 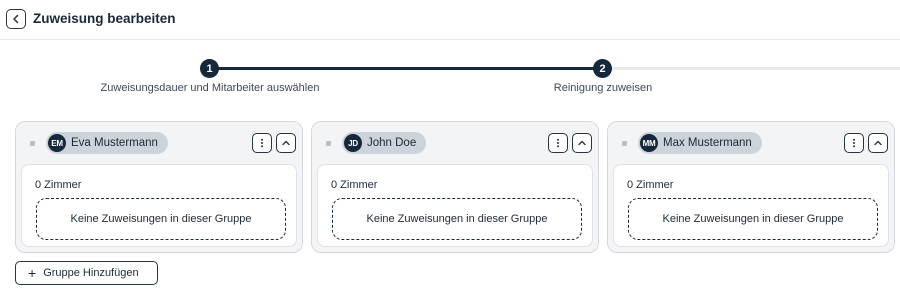 What do you see at coordinates (450, 20) in the screenshot?
I see `page-header: Zuweisung bearbeiten` at bounding box center [450, 20].